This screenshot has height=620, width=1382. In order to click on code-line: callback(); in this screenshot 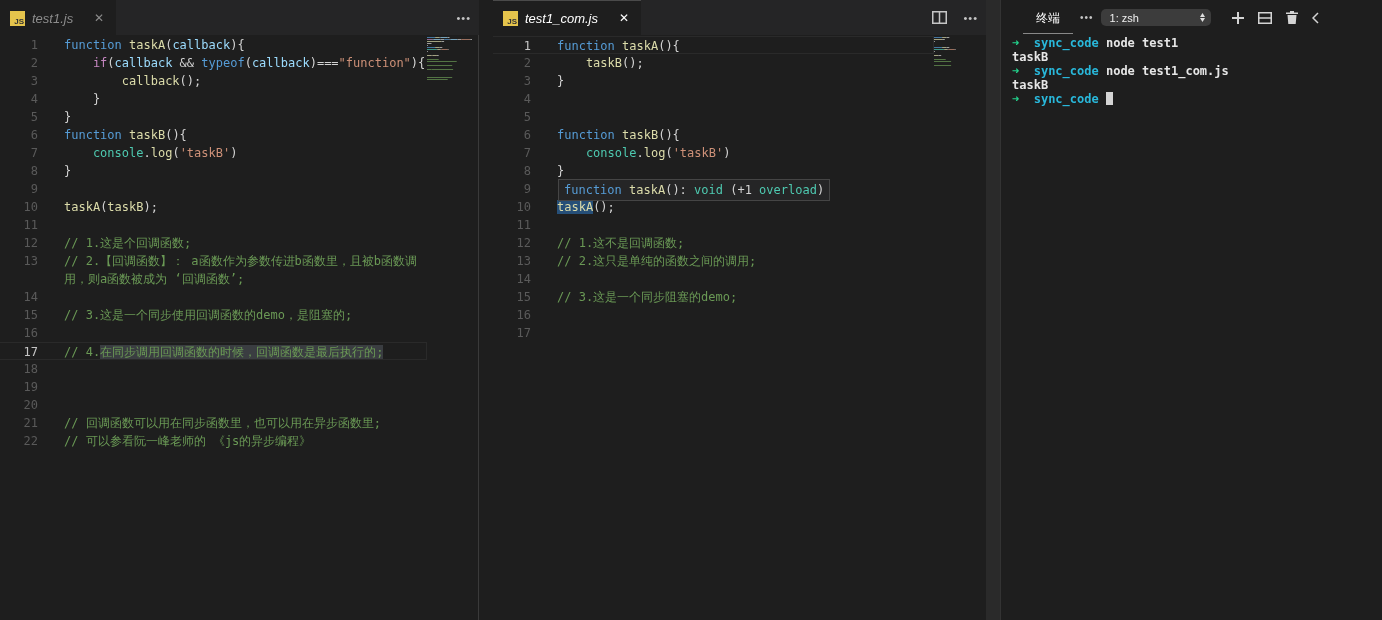, I will do `click(161, 81)`.